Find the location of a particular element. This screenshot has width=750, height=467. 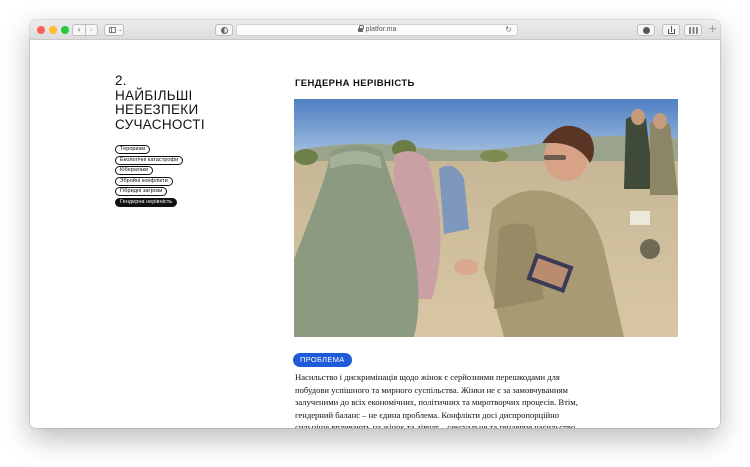

menu-item-gender-inequality: Гендерна нерівність is located at coordinates (146, 202).